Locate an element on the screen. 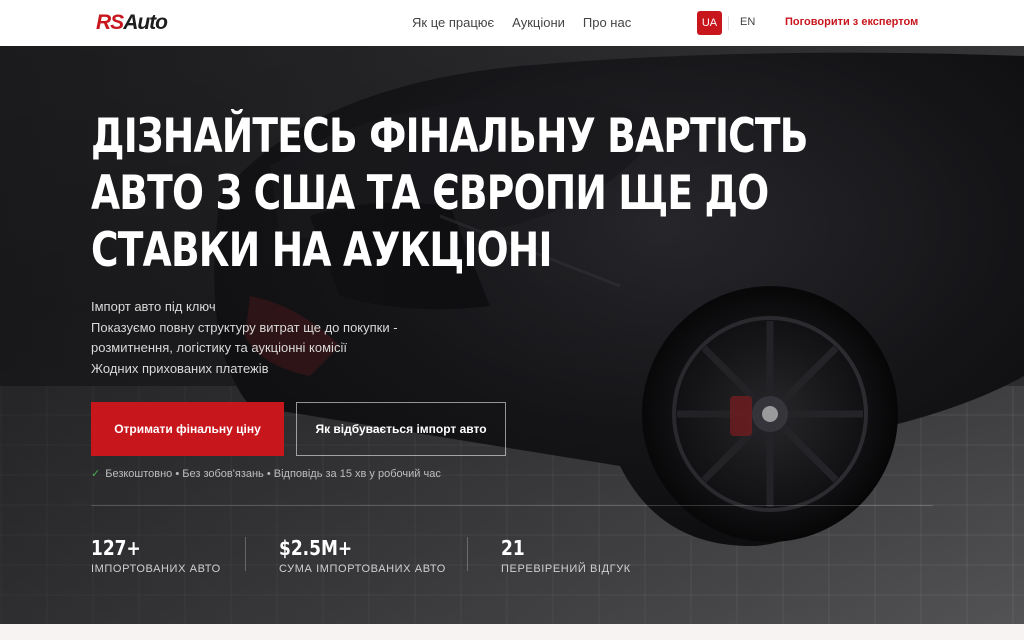 Image resolution: width=1024 pixels, height=640 pixels. hero-subtitle-line: Жодних прихованих платежів is located at coordinates (180, 368).